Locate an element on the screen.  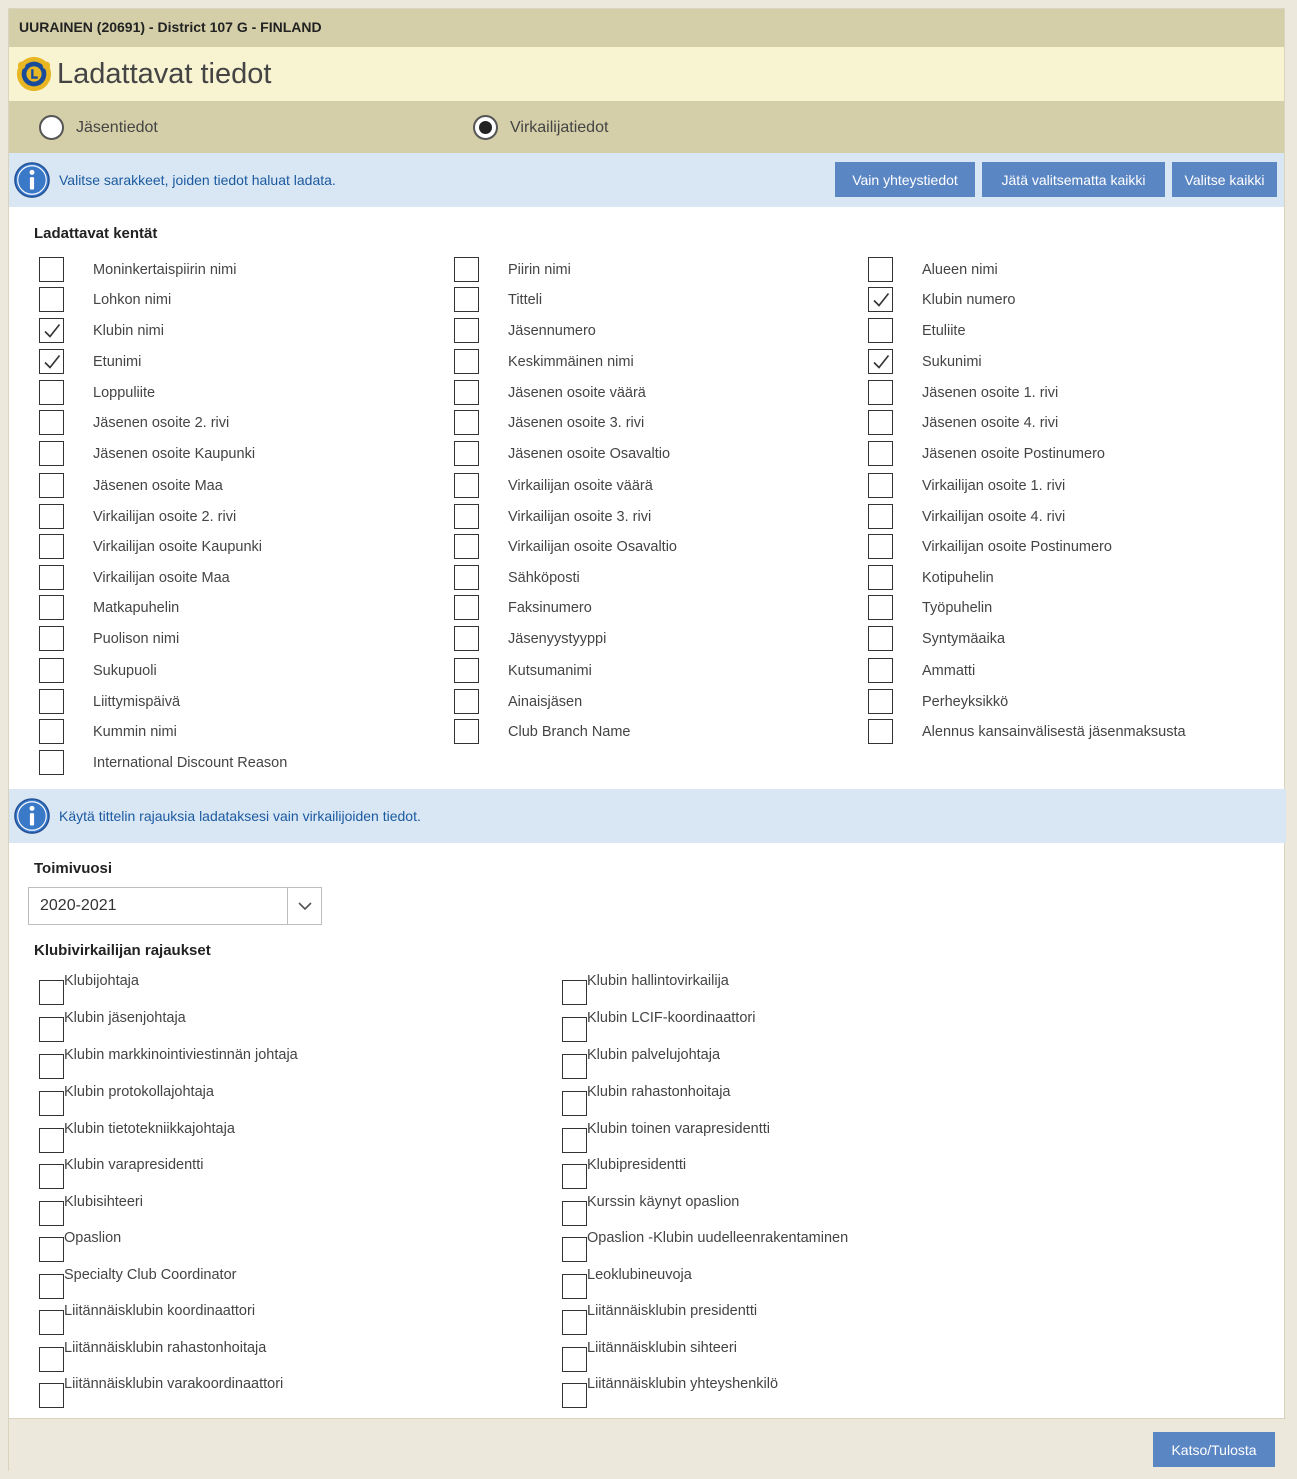
officer-filter-option: Klubin tietotekniikkajohtaja is located at coordinates (137, 1137).